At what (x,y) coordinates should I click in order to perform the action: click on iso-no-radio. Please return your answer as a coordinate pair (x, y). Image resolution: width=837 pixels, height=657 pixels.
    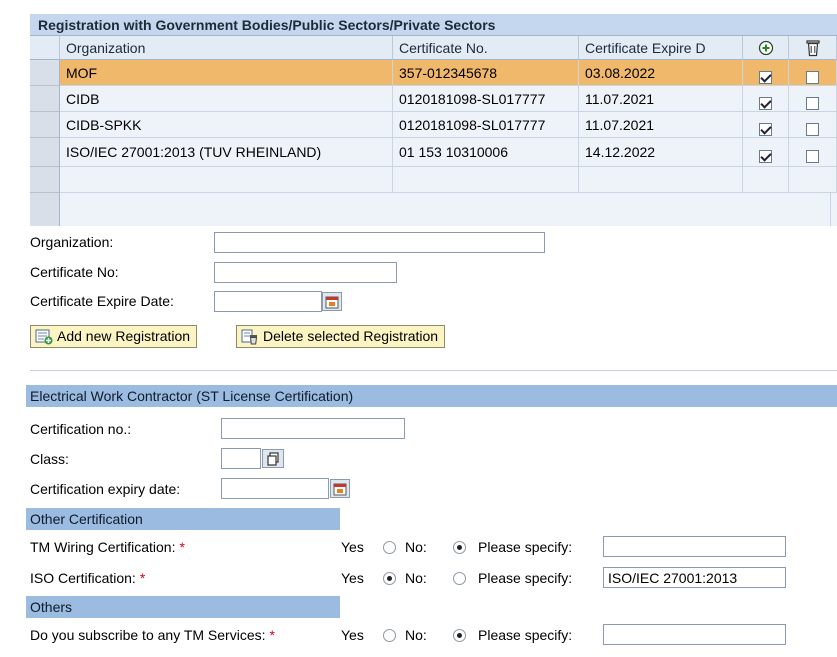
    Looking at the image, I should click on (459, 578).